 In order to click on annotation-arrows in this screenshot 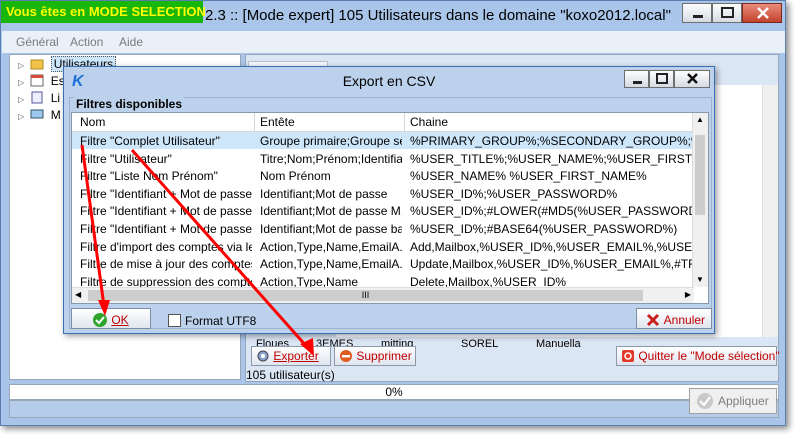, I will do `click(197, 250)`.